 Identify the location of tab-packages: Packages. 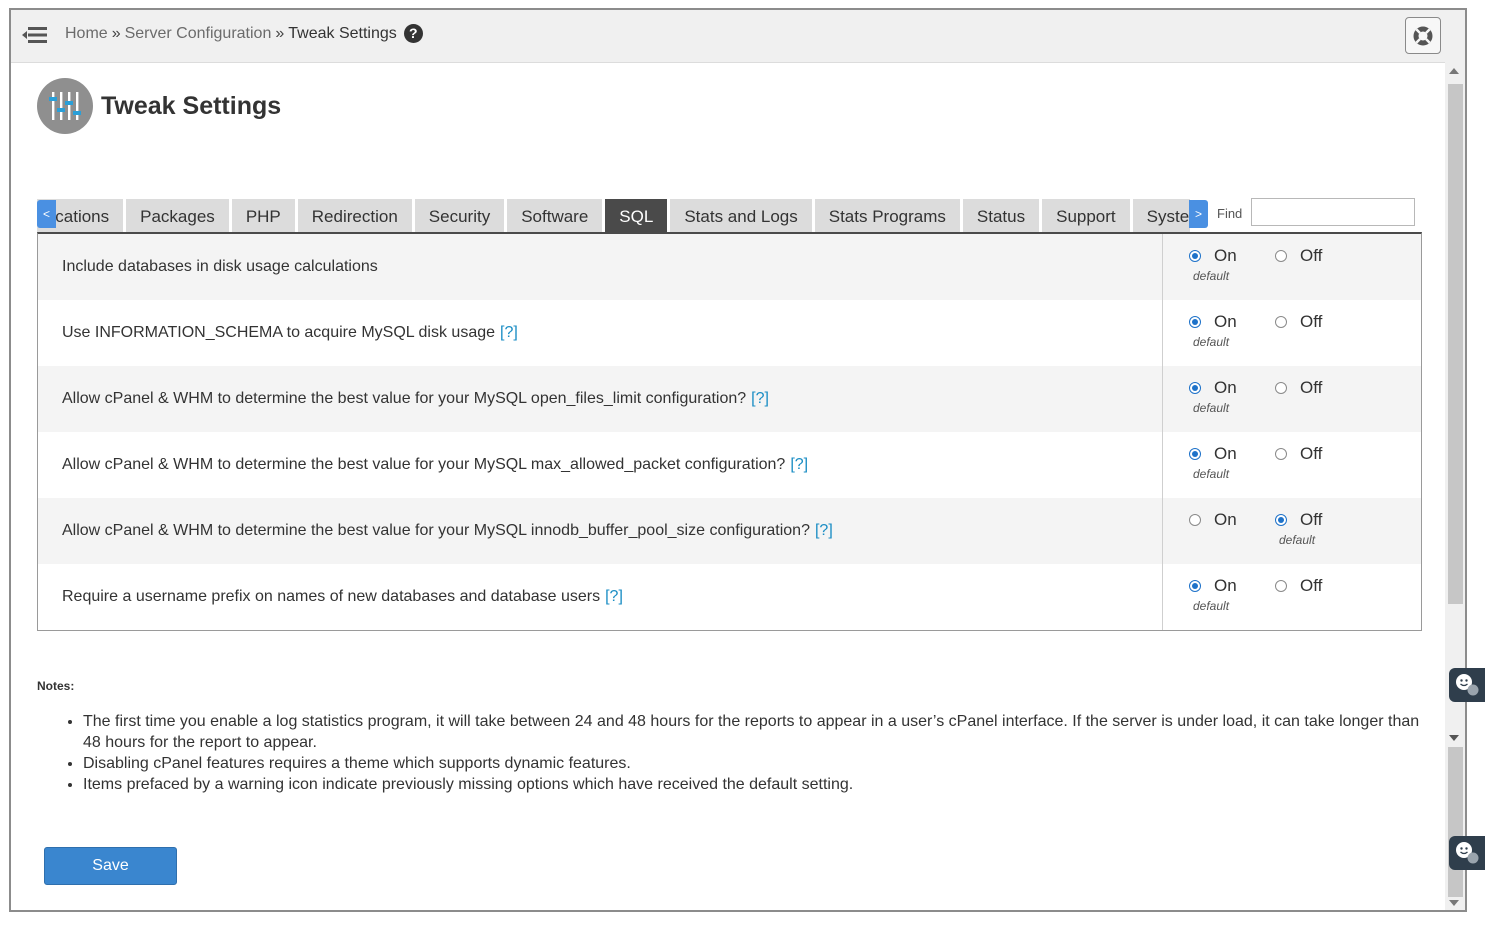
(177, 215).